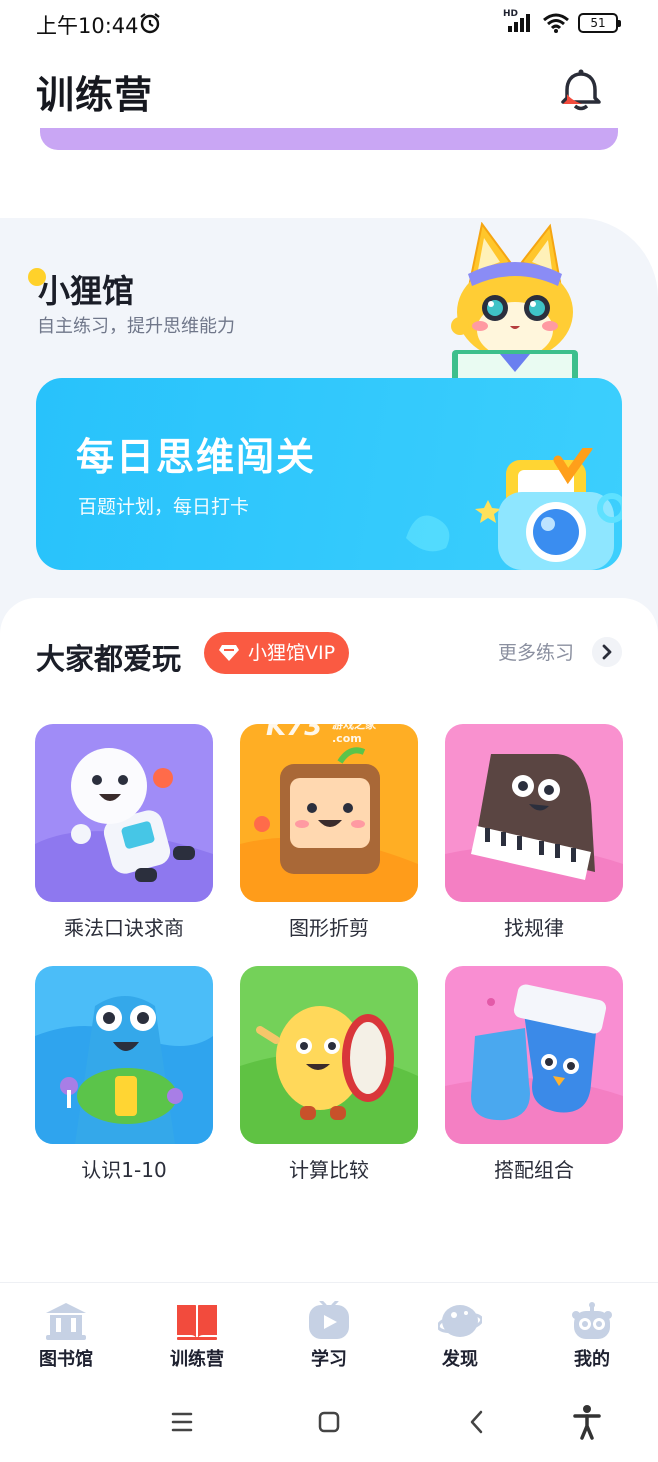 The image size is (658, 1462). What do you see at coordinates (329, 1320) in the screenshot?
I see `video-icon` at bounding box center [329, 1320].